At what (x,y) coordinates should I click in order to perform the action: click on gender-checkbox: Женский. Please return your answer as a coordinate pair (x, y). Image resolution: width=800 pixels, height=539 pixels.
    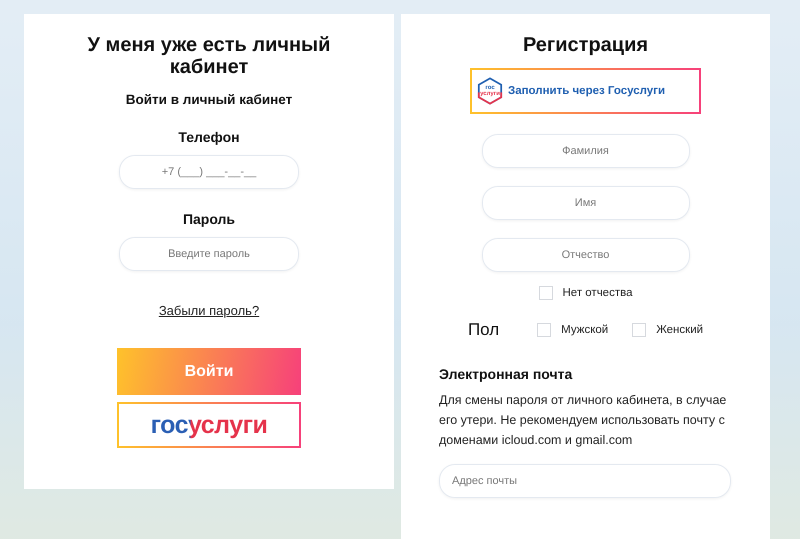
    Looking at the image, I should click on (668, 330).